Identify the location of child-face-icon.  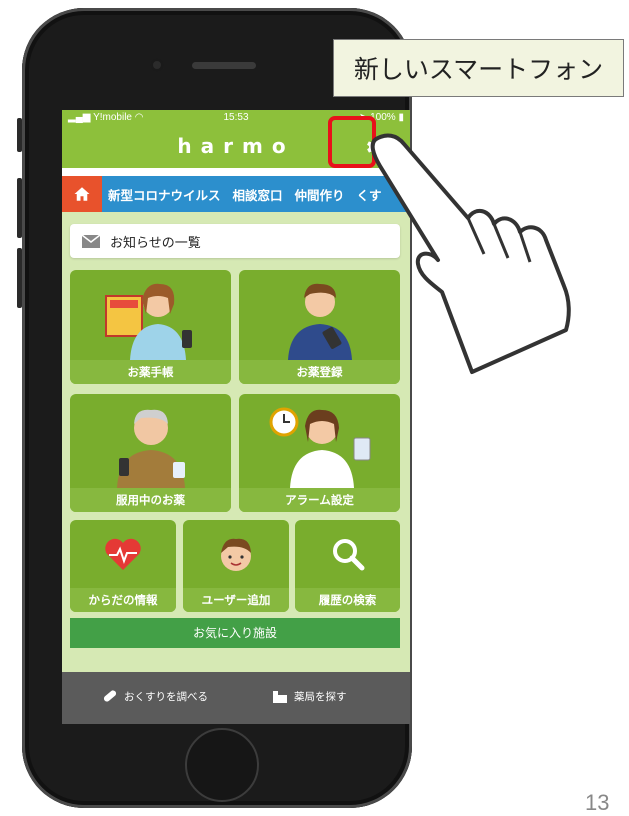
(236, 554).